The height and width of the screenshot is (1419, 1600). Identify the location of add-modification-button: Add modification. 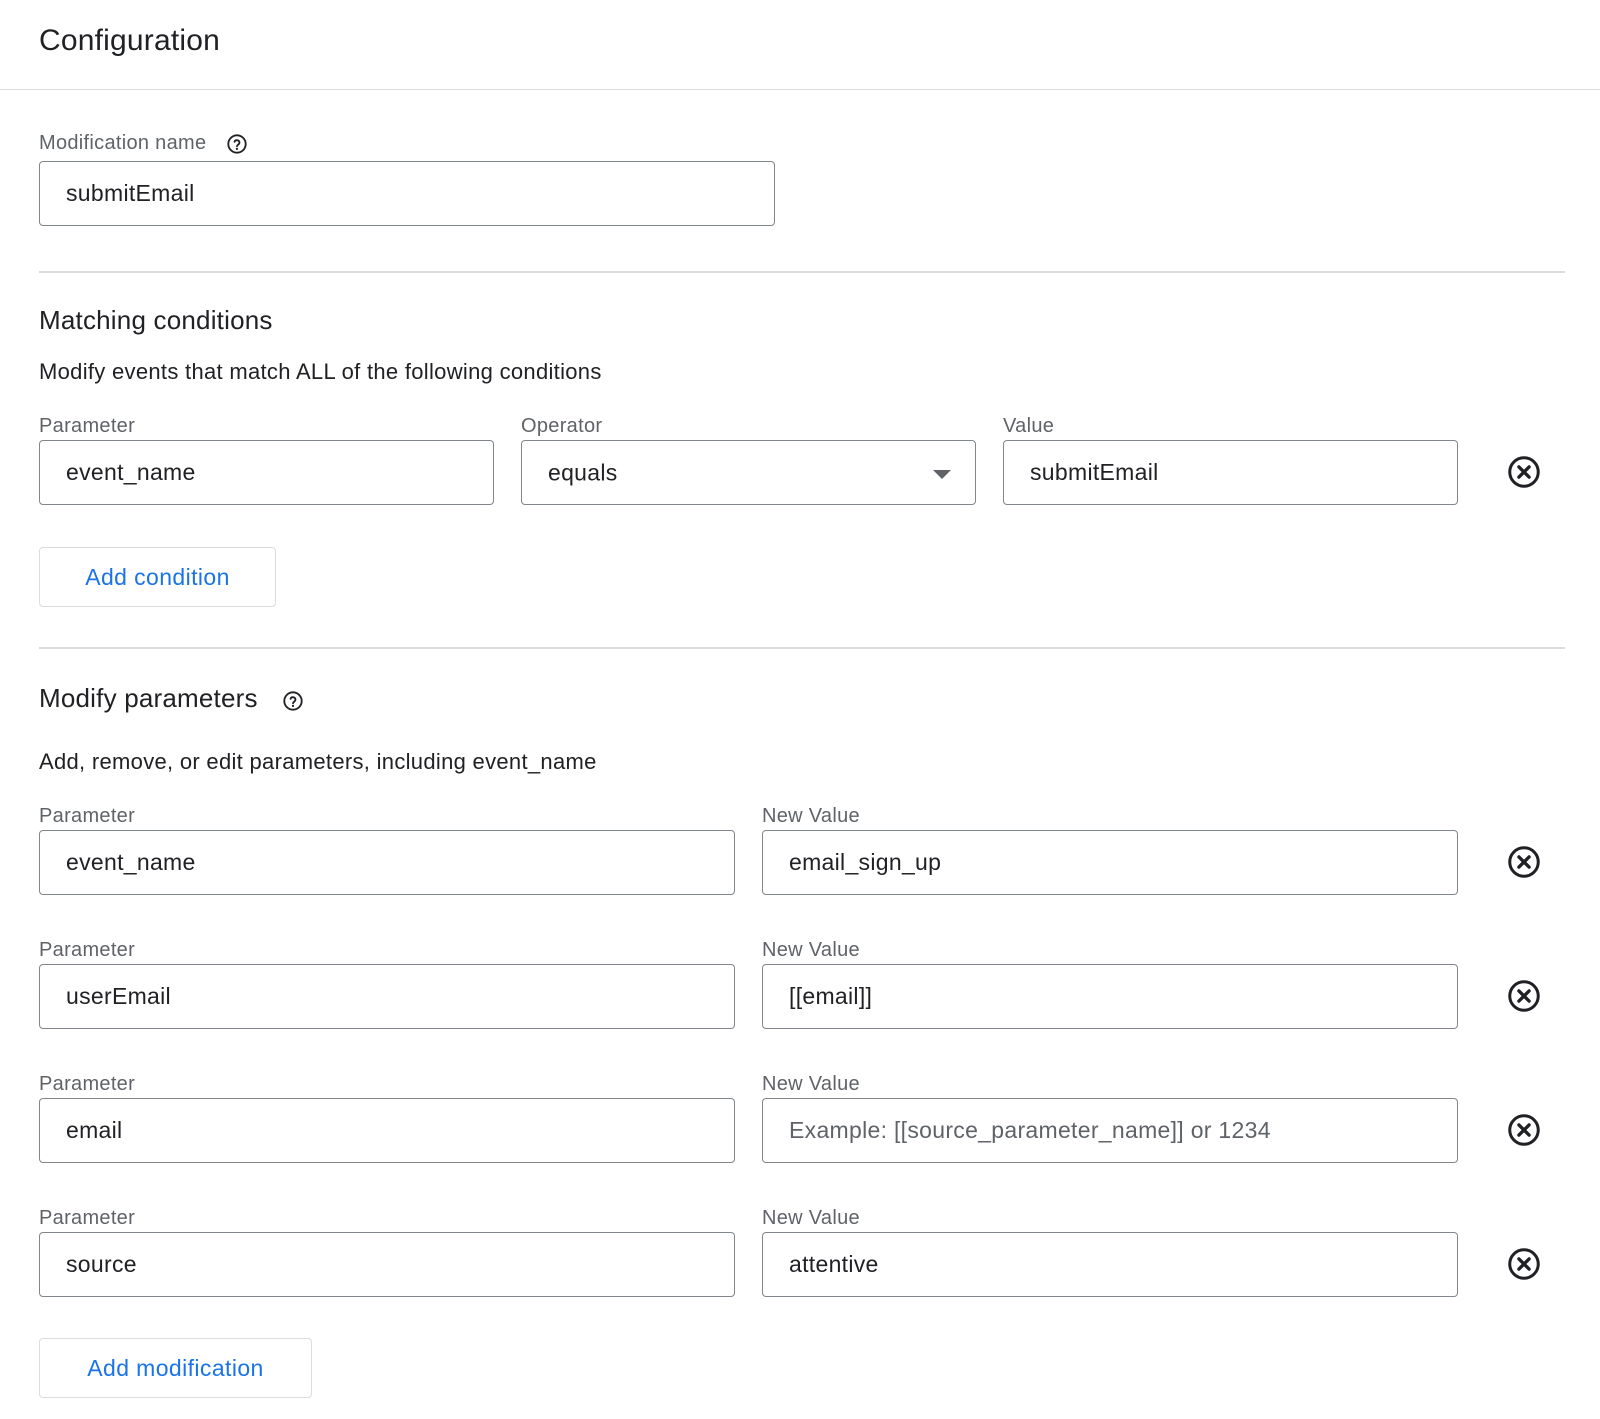
(175, 1368).